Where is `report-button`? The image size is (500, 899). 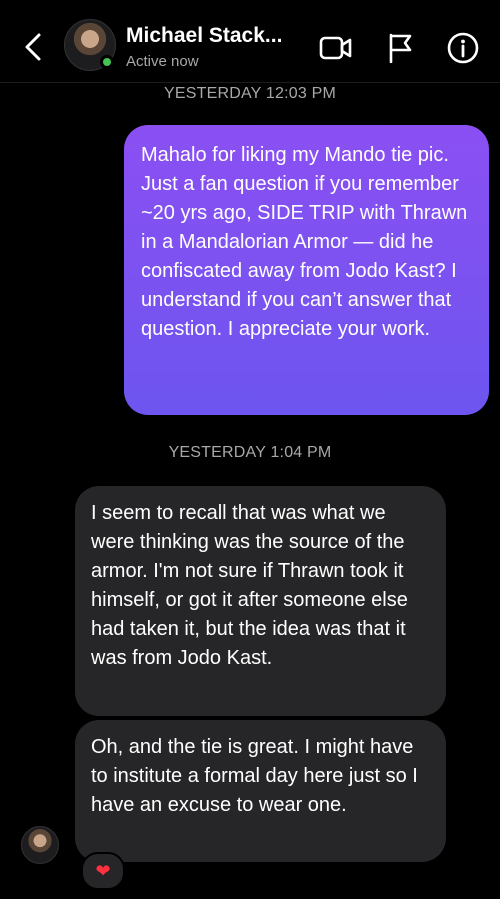
report-button is located at coordinates (400, 48).